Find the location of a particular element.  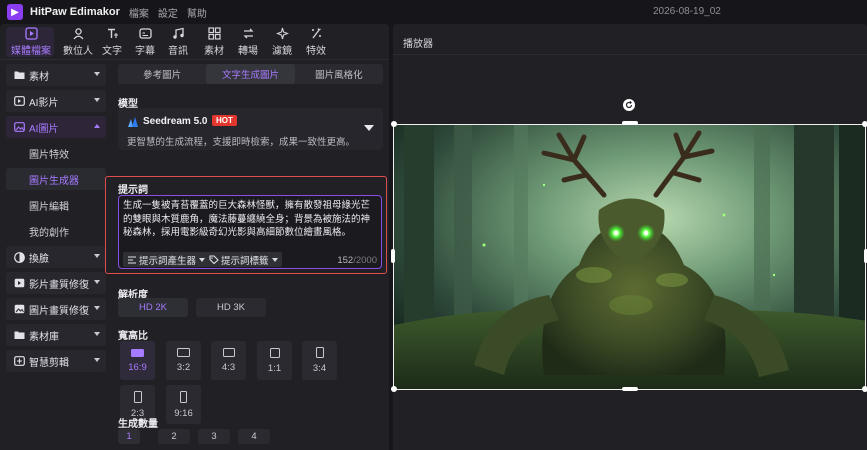

aspect-4-3: 4:3 is located at coordinates (228, 360).